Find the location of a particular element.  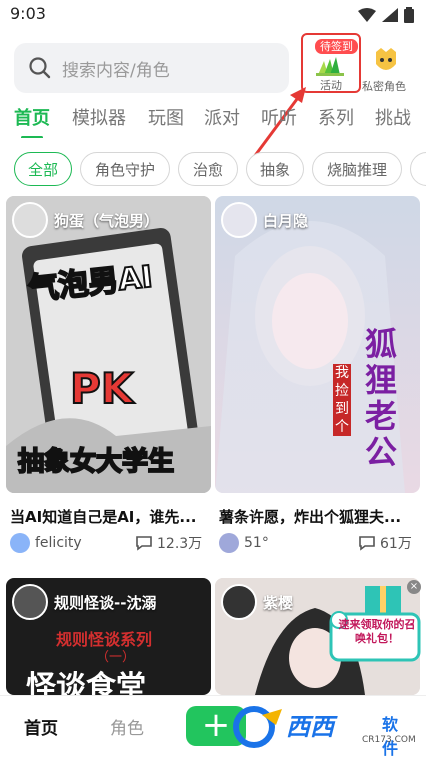

card-3-cover-title: 怪谈食堂 is located at coordinates (86, 682).